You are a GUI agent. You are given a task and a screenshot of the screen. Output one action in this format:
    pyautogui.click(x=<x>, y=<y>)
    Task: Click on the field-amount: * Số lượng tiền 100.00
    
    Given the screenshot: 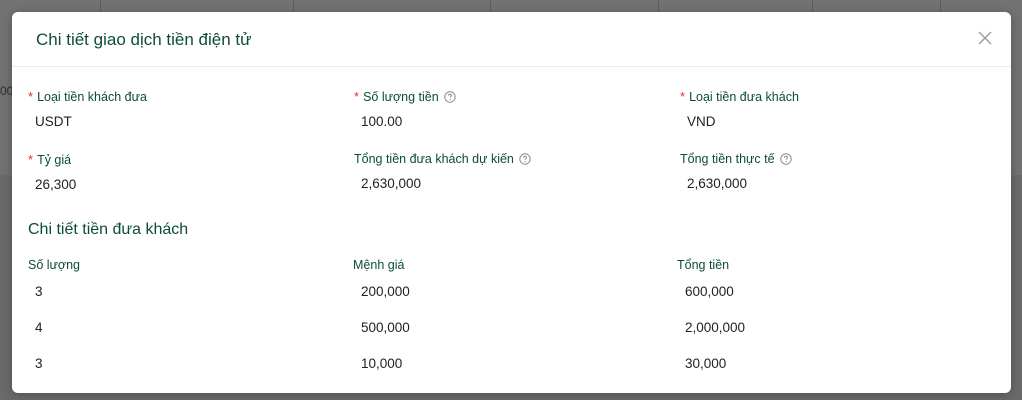 What is the action you would take?
    pyautogui.click(x=405, y=109)
    